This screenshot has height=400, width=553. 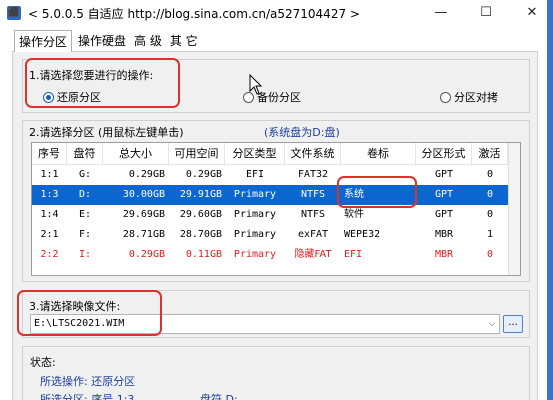 What do you see at coordinates (143, 194) in the screenshot?
I see `cell-total: 30.00GB` at bounding box center [143, 194].